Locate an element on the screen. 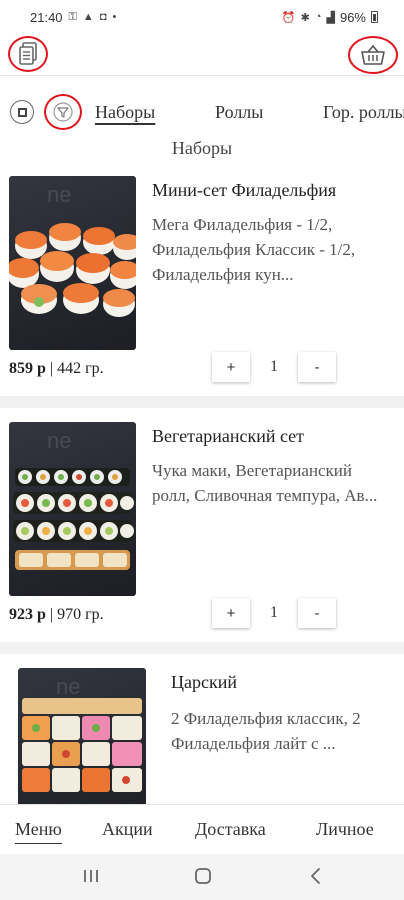 This screenshot has height=900, width=404. bluetooth-icon: ✱ is located at coordinates (305, 17).